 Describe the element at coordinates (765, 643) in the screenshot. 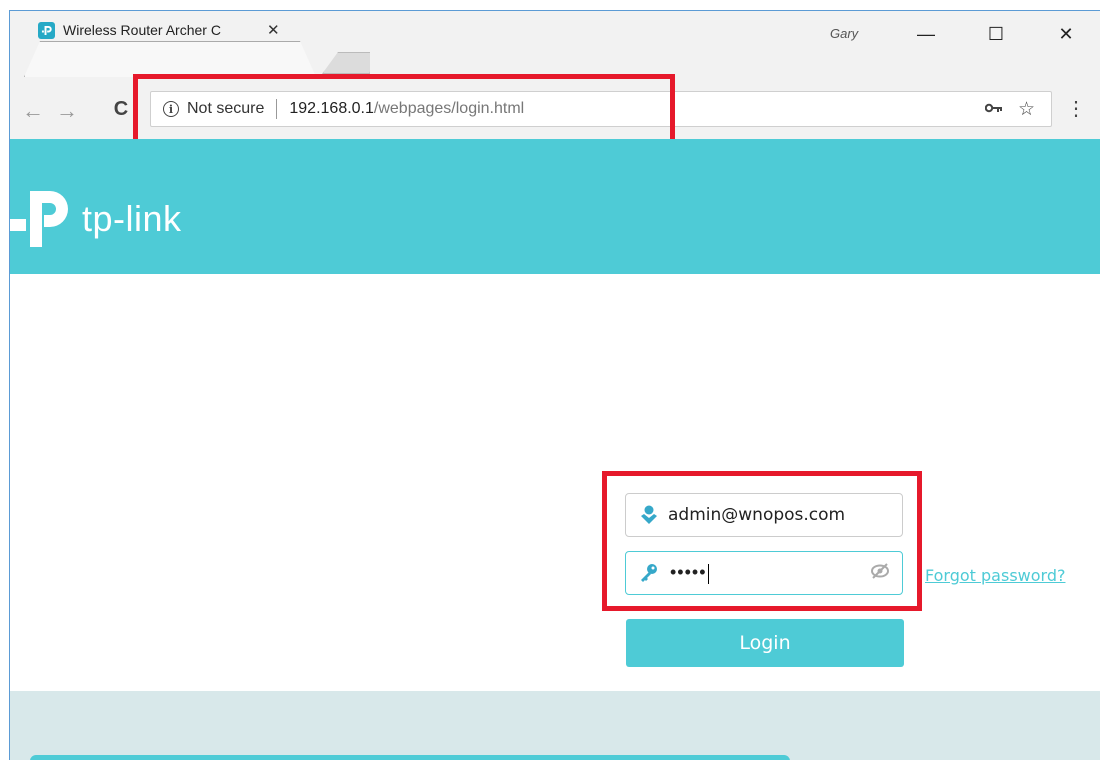

I see `login-button: Login` at that location.